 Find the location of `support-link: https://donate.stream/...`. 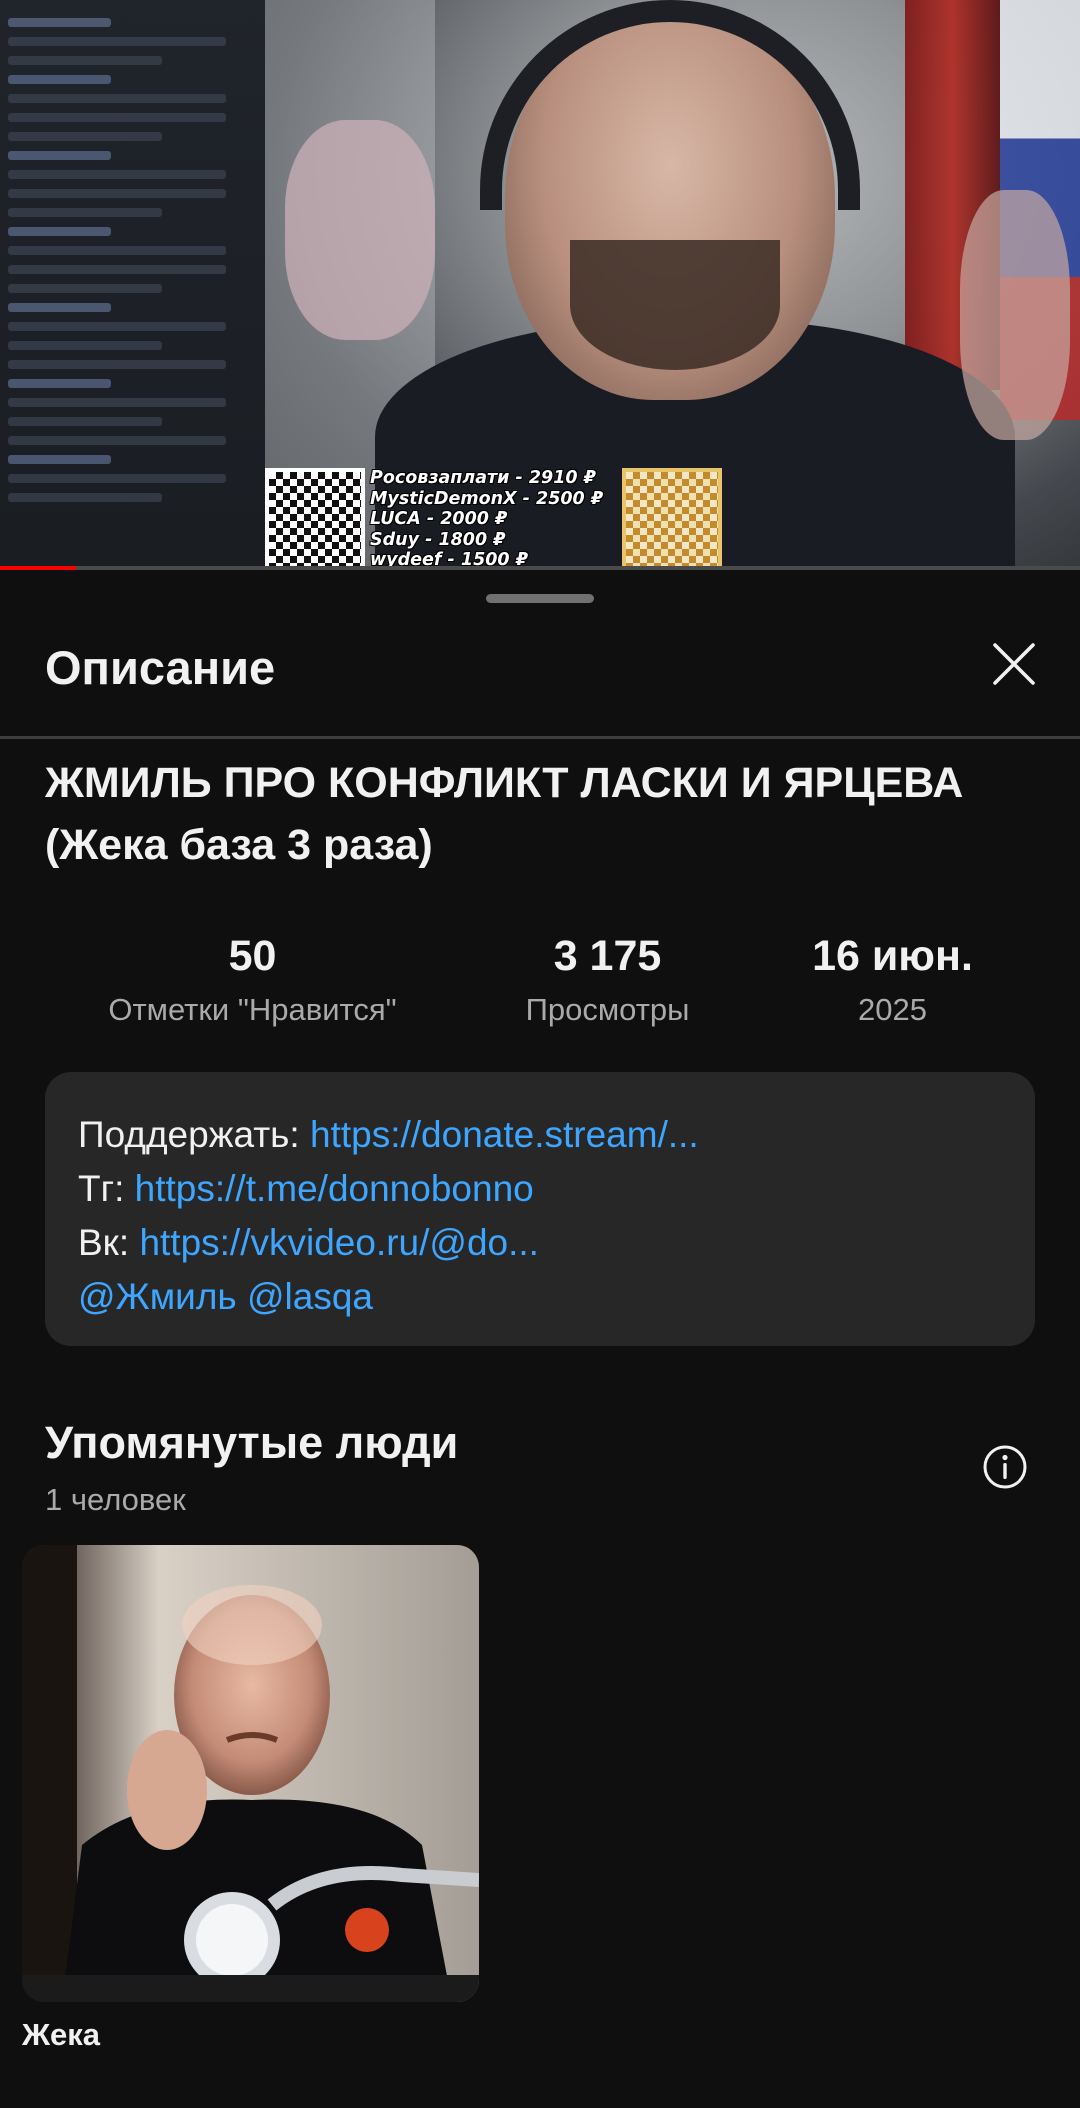

support-link: https://donate.stream/... is located at coordinates (504, 1134).